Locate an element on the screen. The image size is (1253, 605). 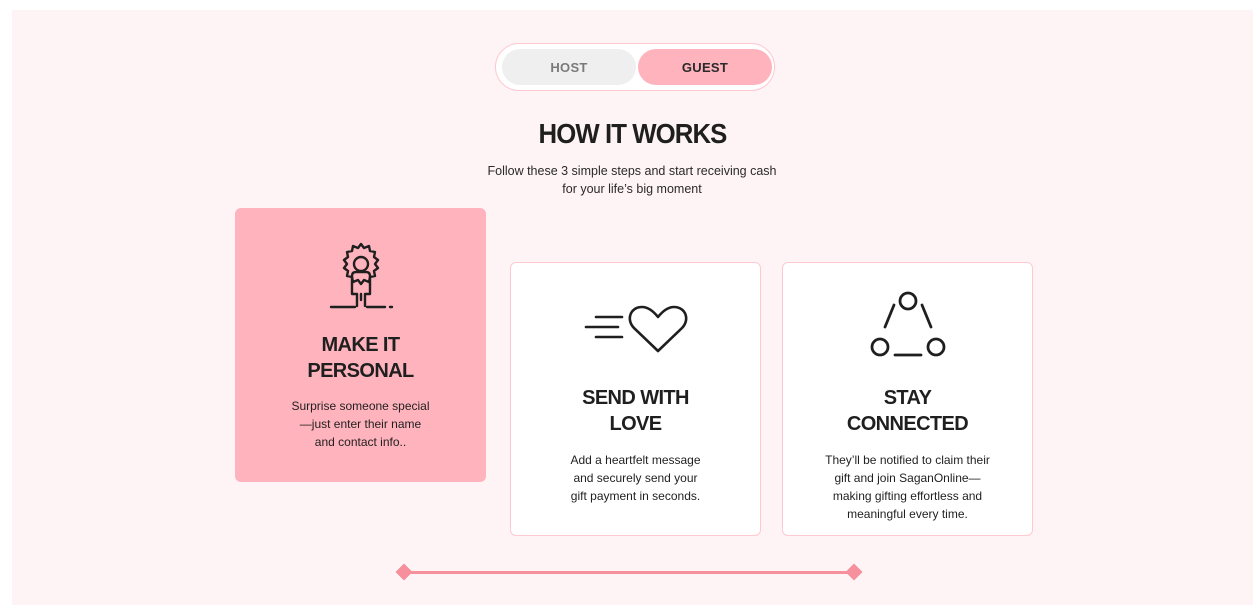
toggle-guest-option: GUEST is located at coordinates (705, 67).